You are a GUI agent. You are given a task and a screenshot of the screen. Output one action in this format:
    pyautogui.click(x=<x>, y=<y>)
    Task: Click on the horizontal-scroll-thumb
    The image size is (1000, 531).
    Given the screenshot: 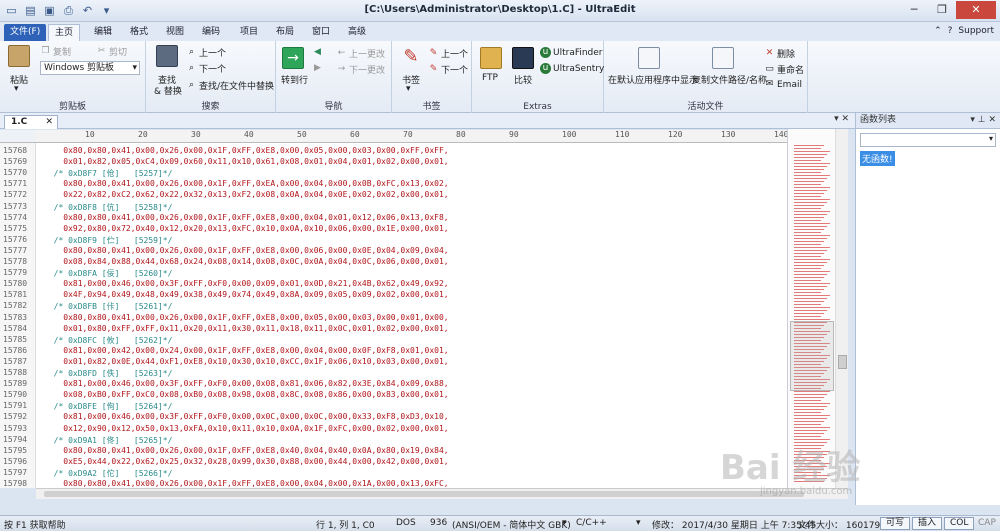 What is the action you would take?
    pyautogui.click(x=424, y=494)
    